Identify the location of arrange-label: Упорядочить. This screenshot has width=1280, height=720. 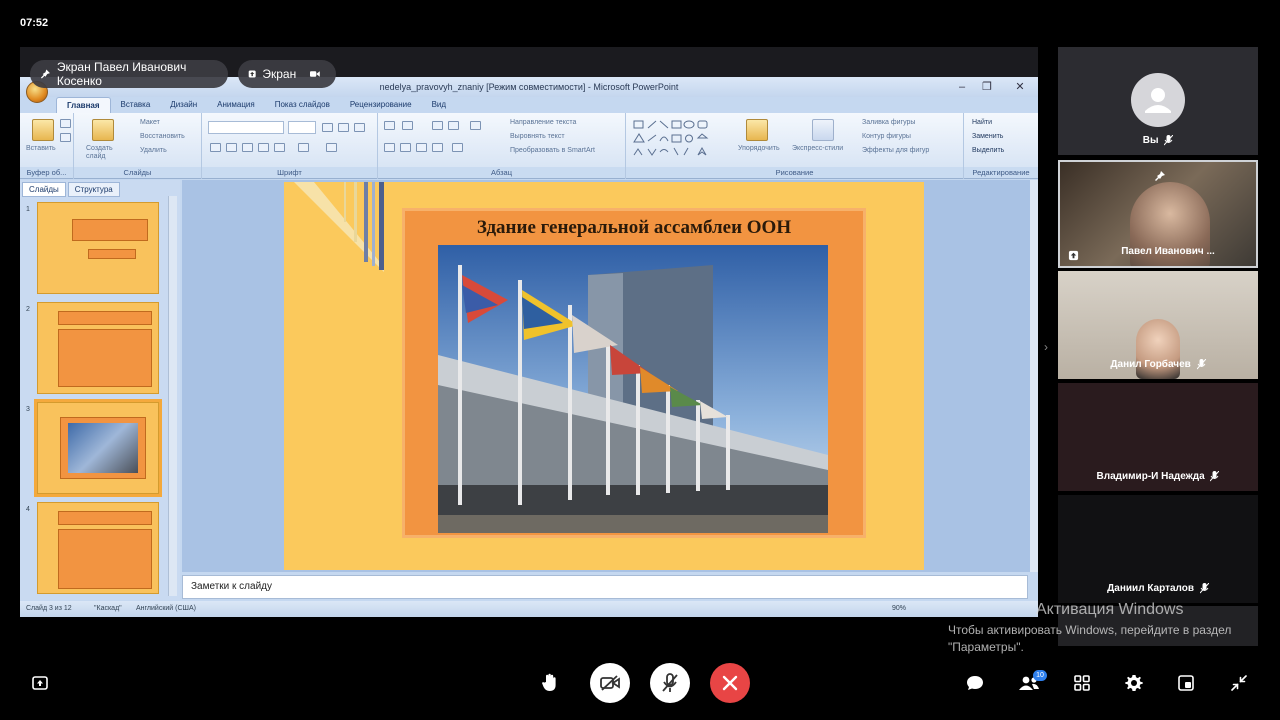
(759, 148).